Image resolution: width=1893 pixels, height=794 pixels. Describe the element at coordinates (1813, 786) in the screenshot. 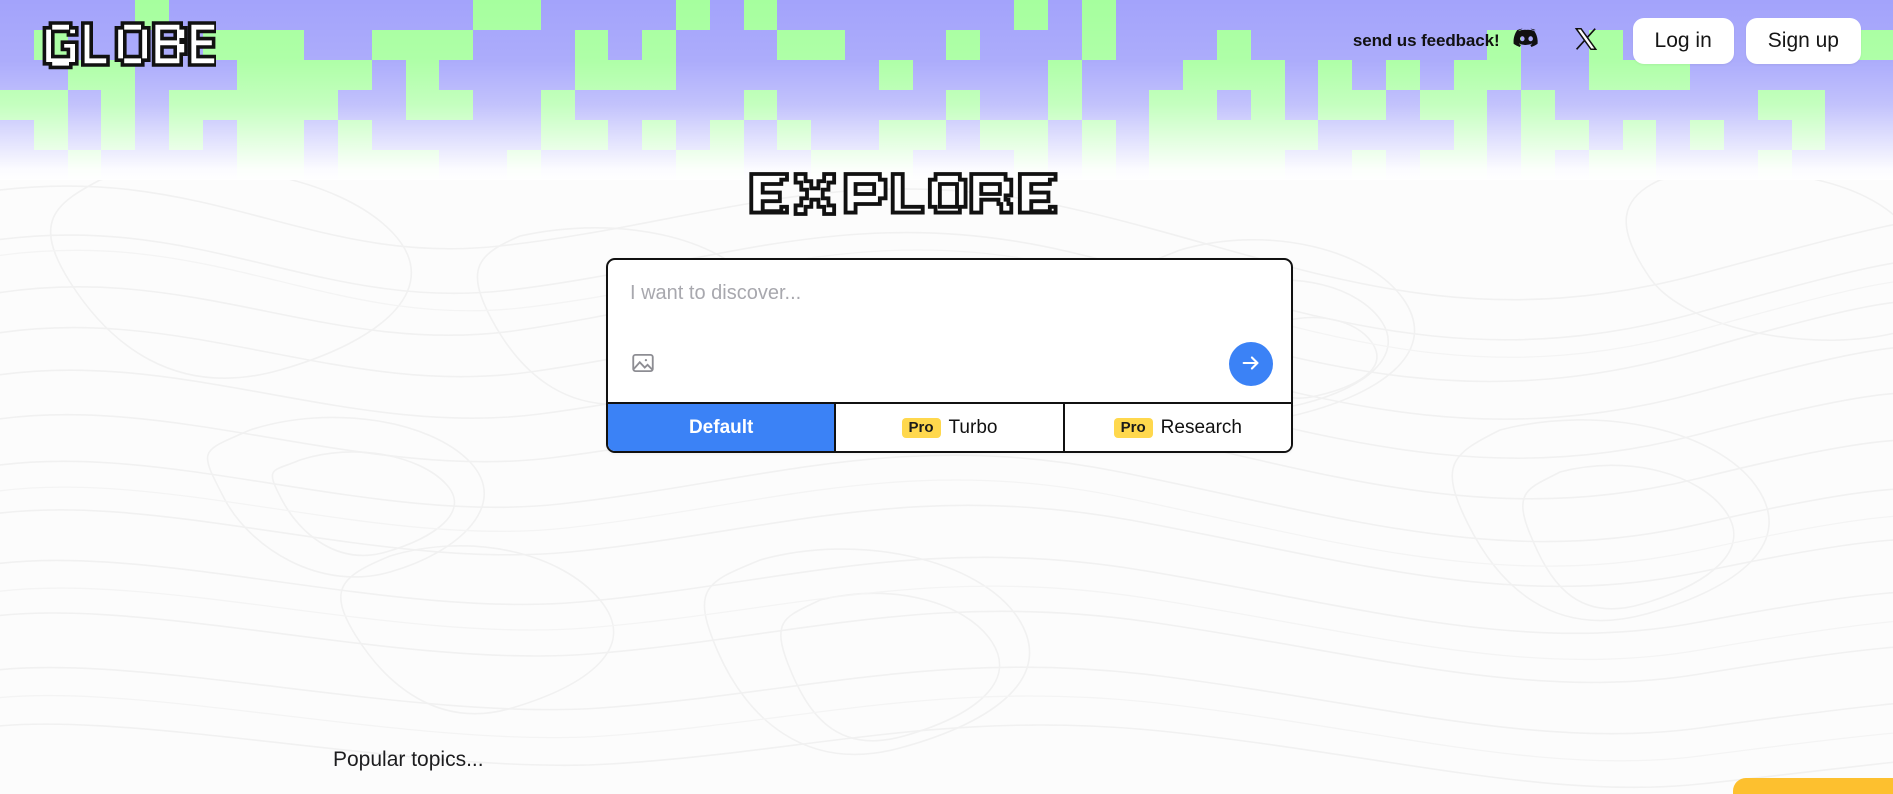

I see `bottom-right-chip` at that location.